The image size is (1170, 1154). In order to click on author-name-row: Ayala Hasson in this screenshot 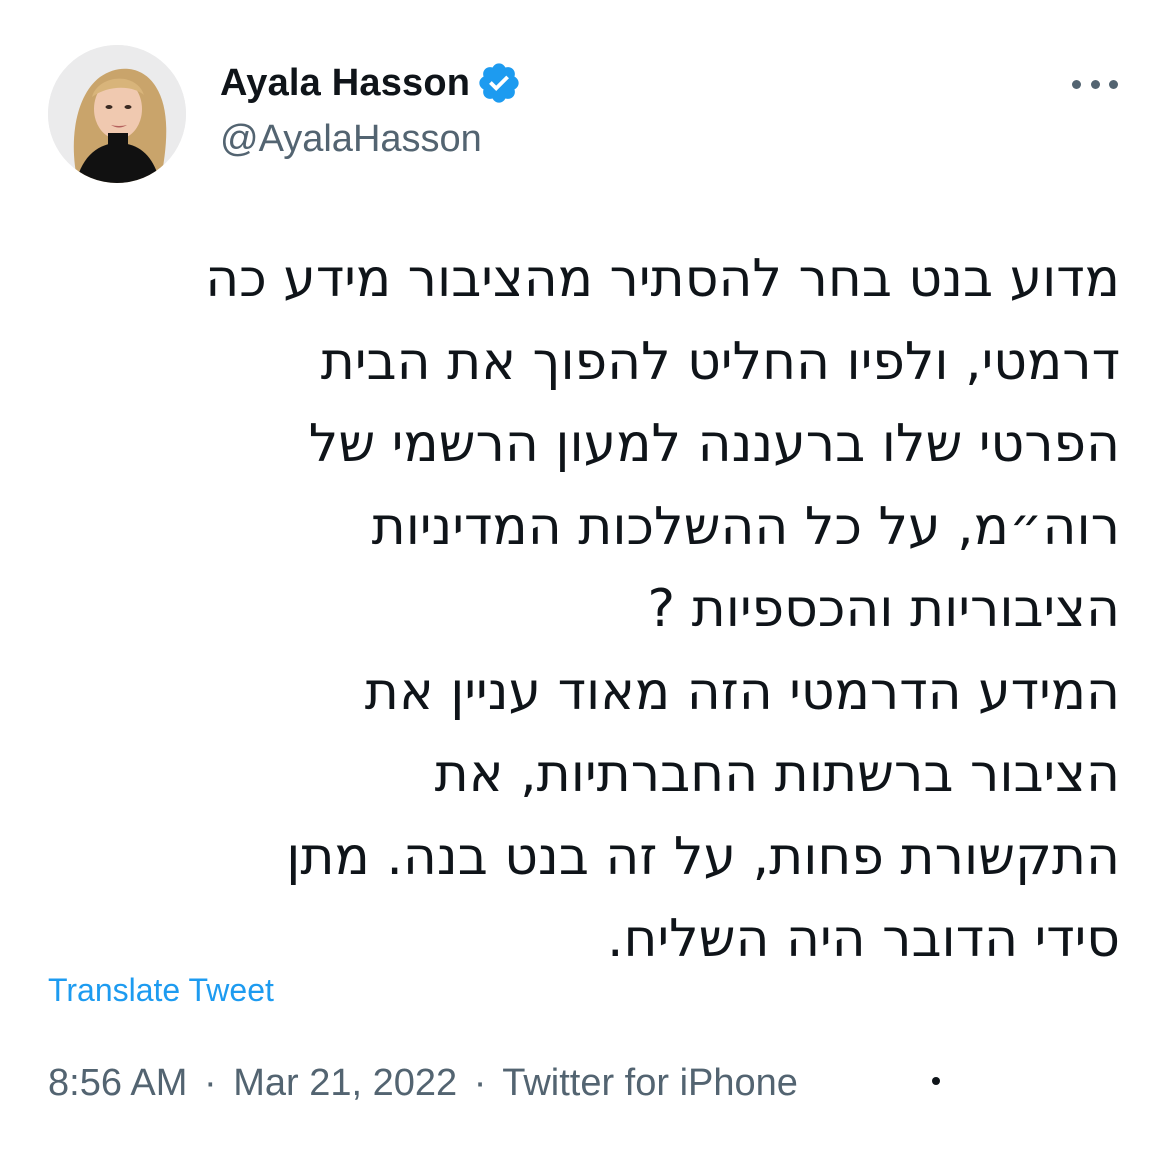, I will do `click(371, 83)`.